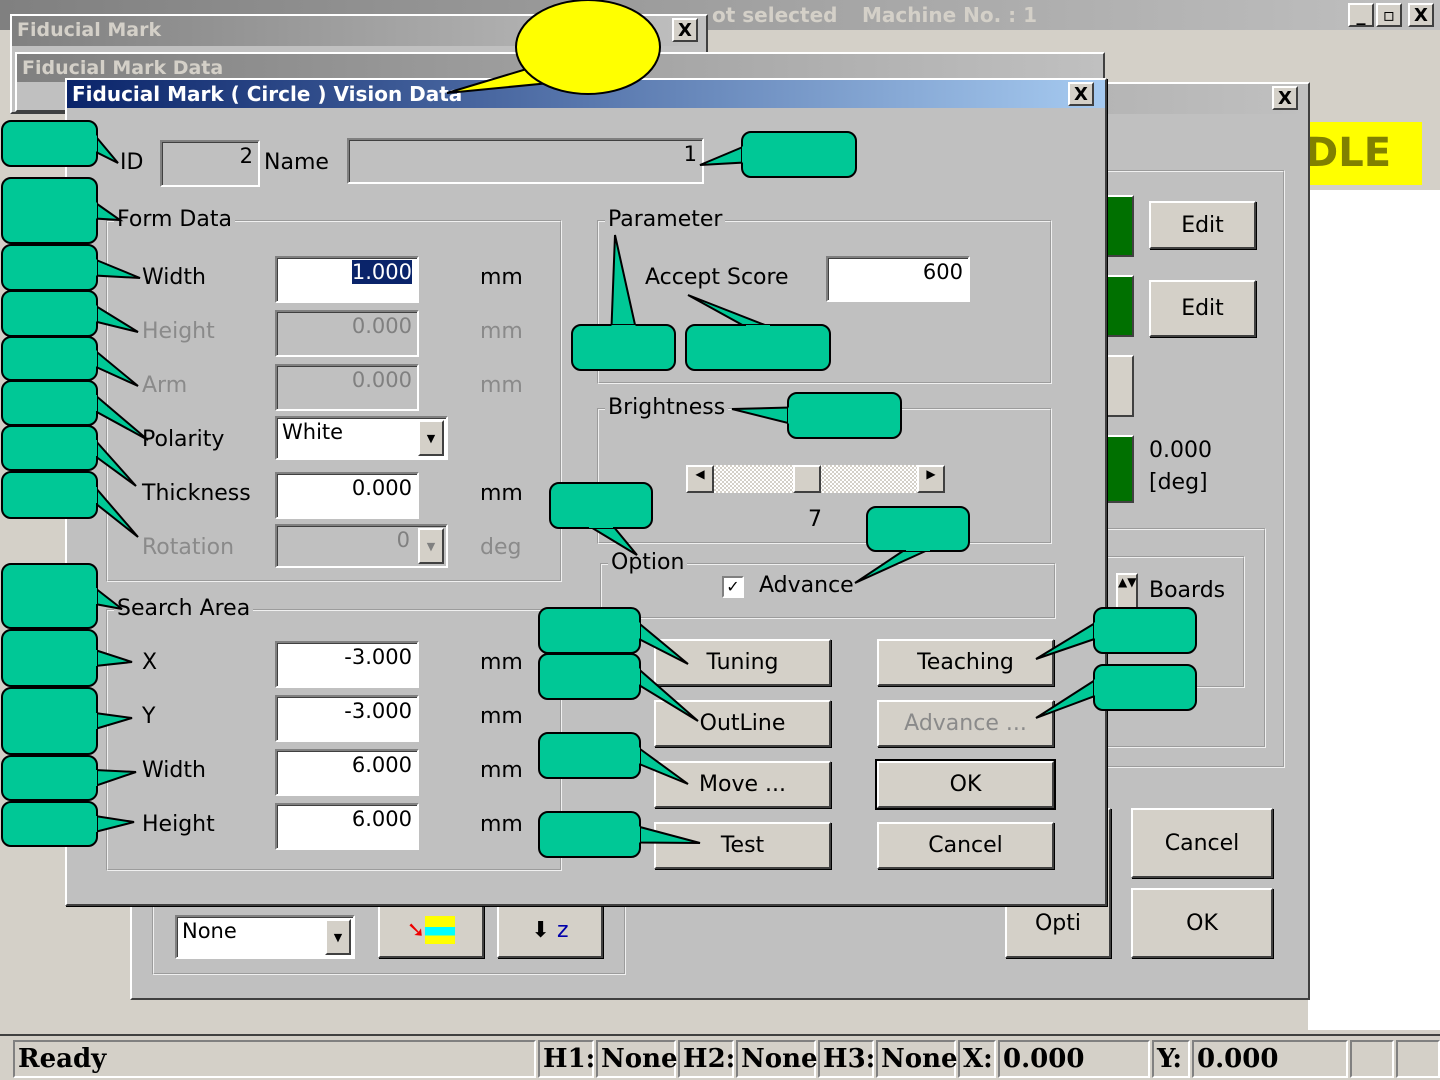 The height and width of the screenshot is (1080, 1440). What do you see at coordinates (347, 495) in the screenshot?
I see `form_data-thickness-input: 0.000` at bounding box center [347, 495].